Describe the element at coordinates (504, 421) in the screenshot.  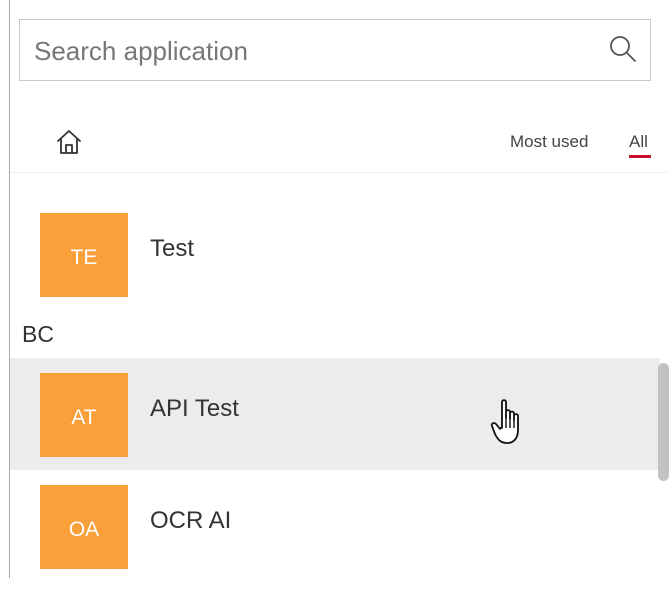
I see `hand-cursor-icon` at that location.